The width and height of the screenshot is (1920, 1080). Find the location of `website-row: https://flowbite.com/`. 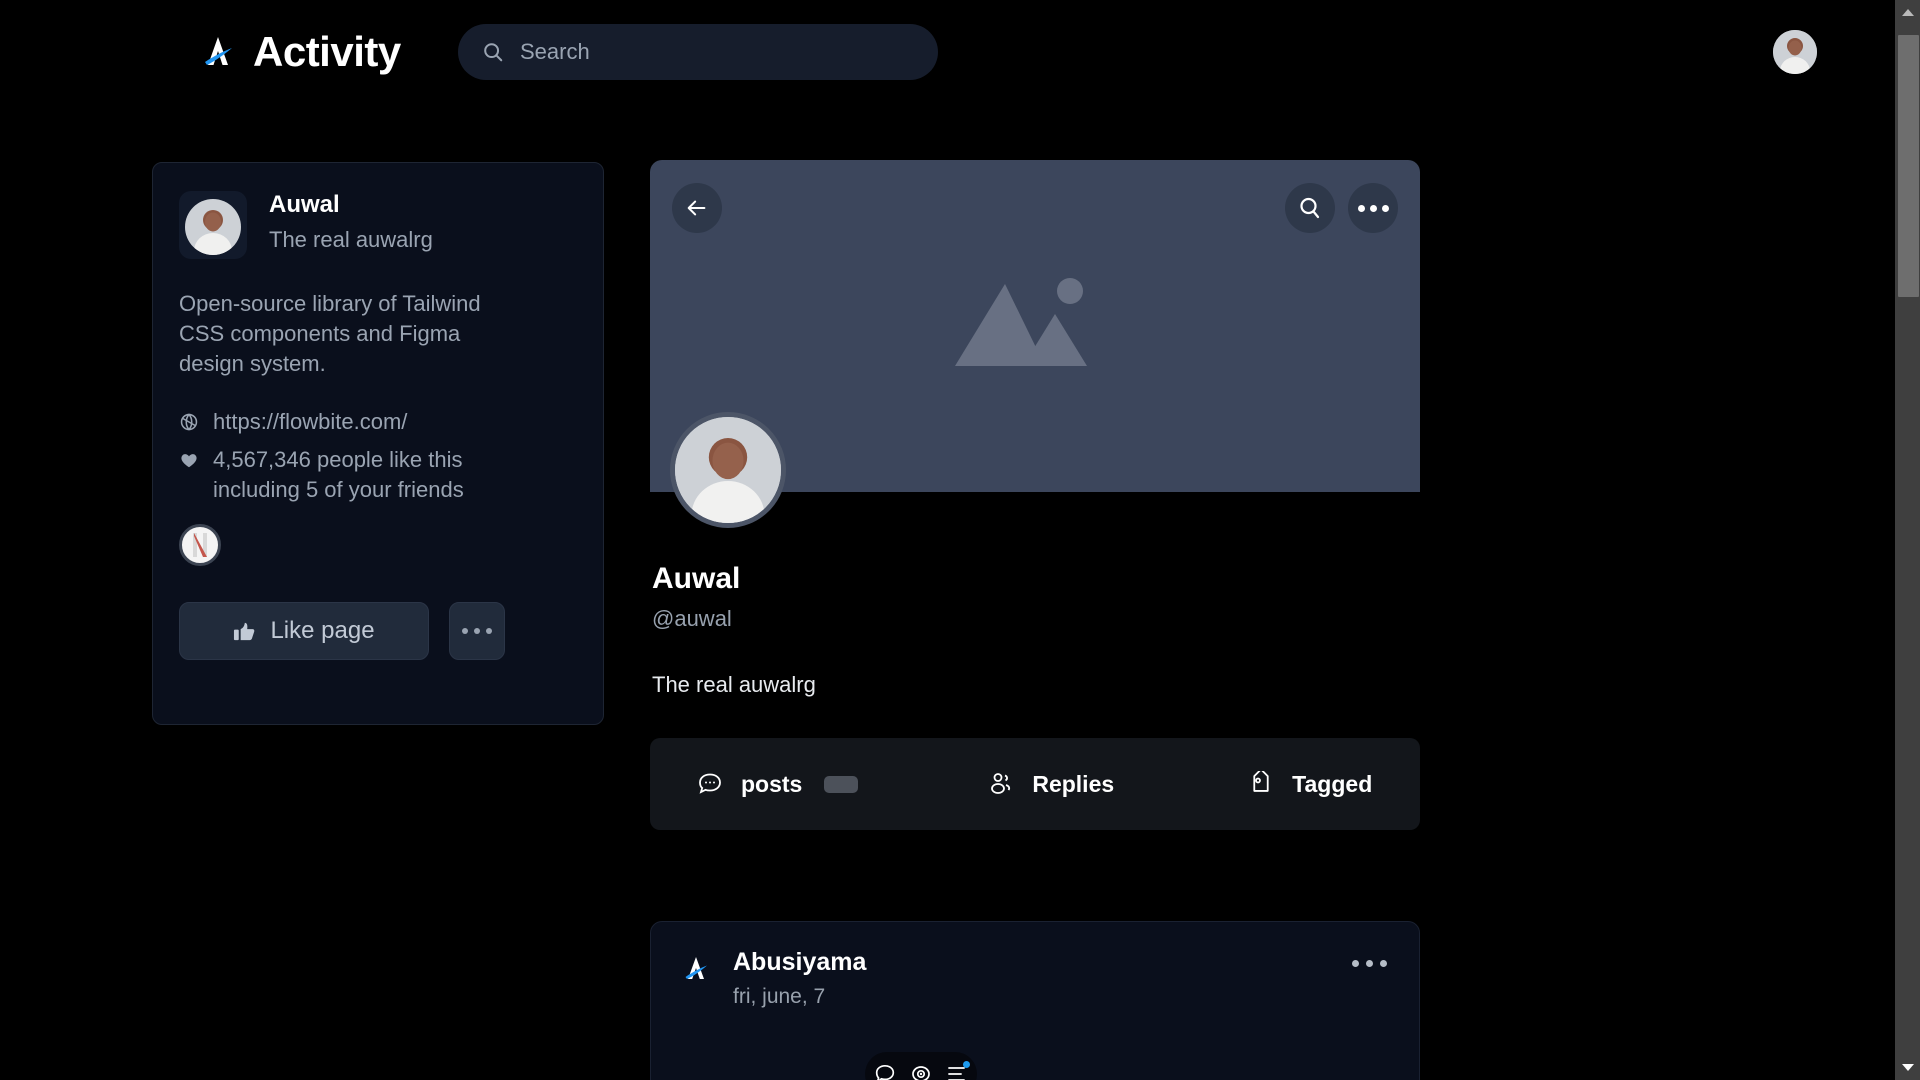

website-row: https://flowbite.com/ is located at coordinates (378, 422).